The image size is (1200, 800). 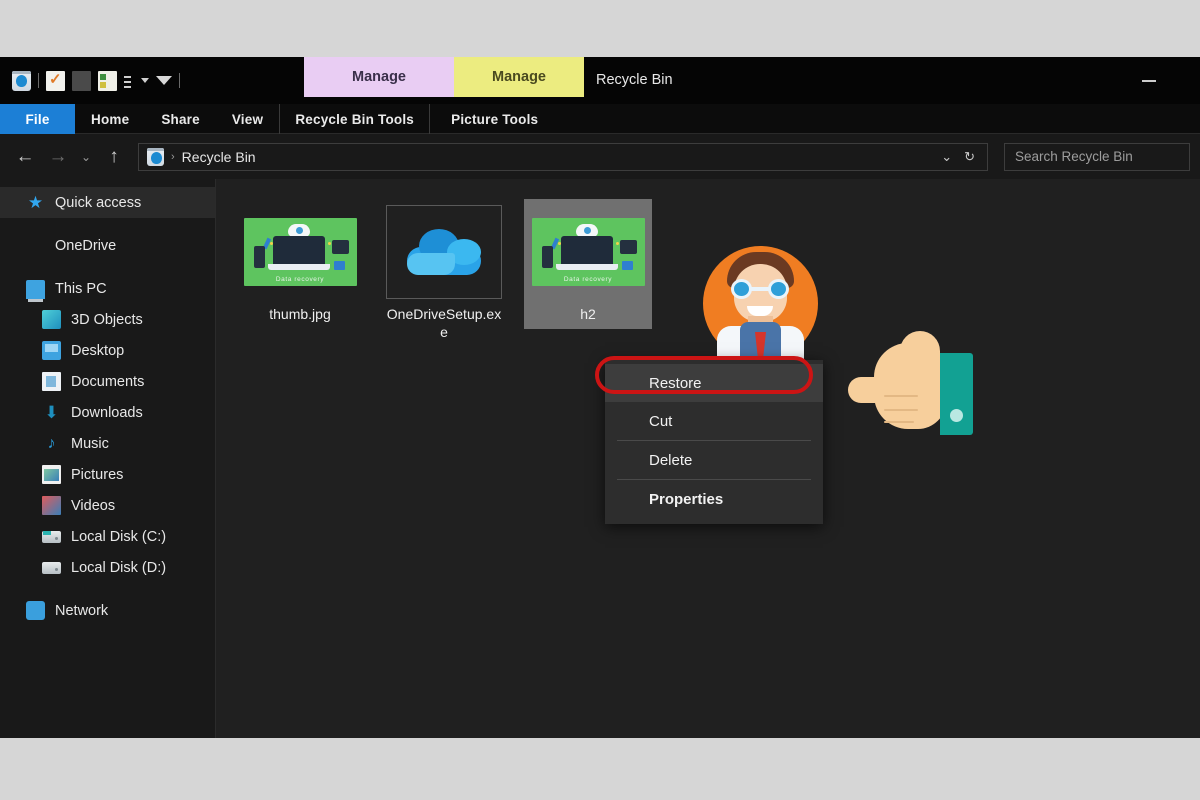 What do you see at coordinates (910, 381) in the screenshot?
I see `pointing-hand-cursor` at bounding box center [910, 381].